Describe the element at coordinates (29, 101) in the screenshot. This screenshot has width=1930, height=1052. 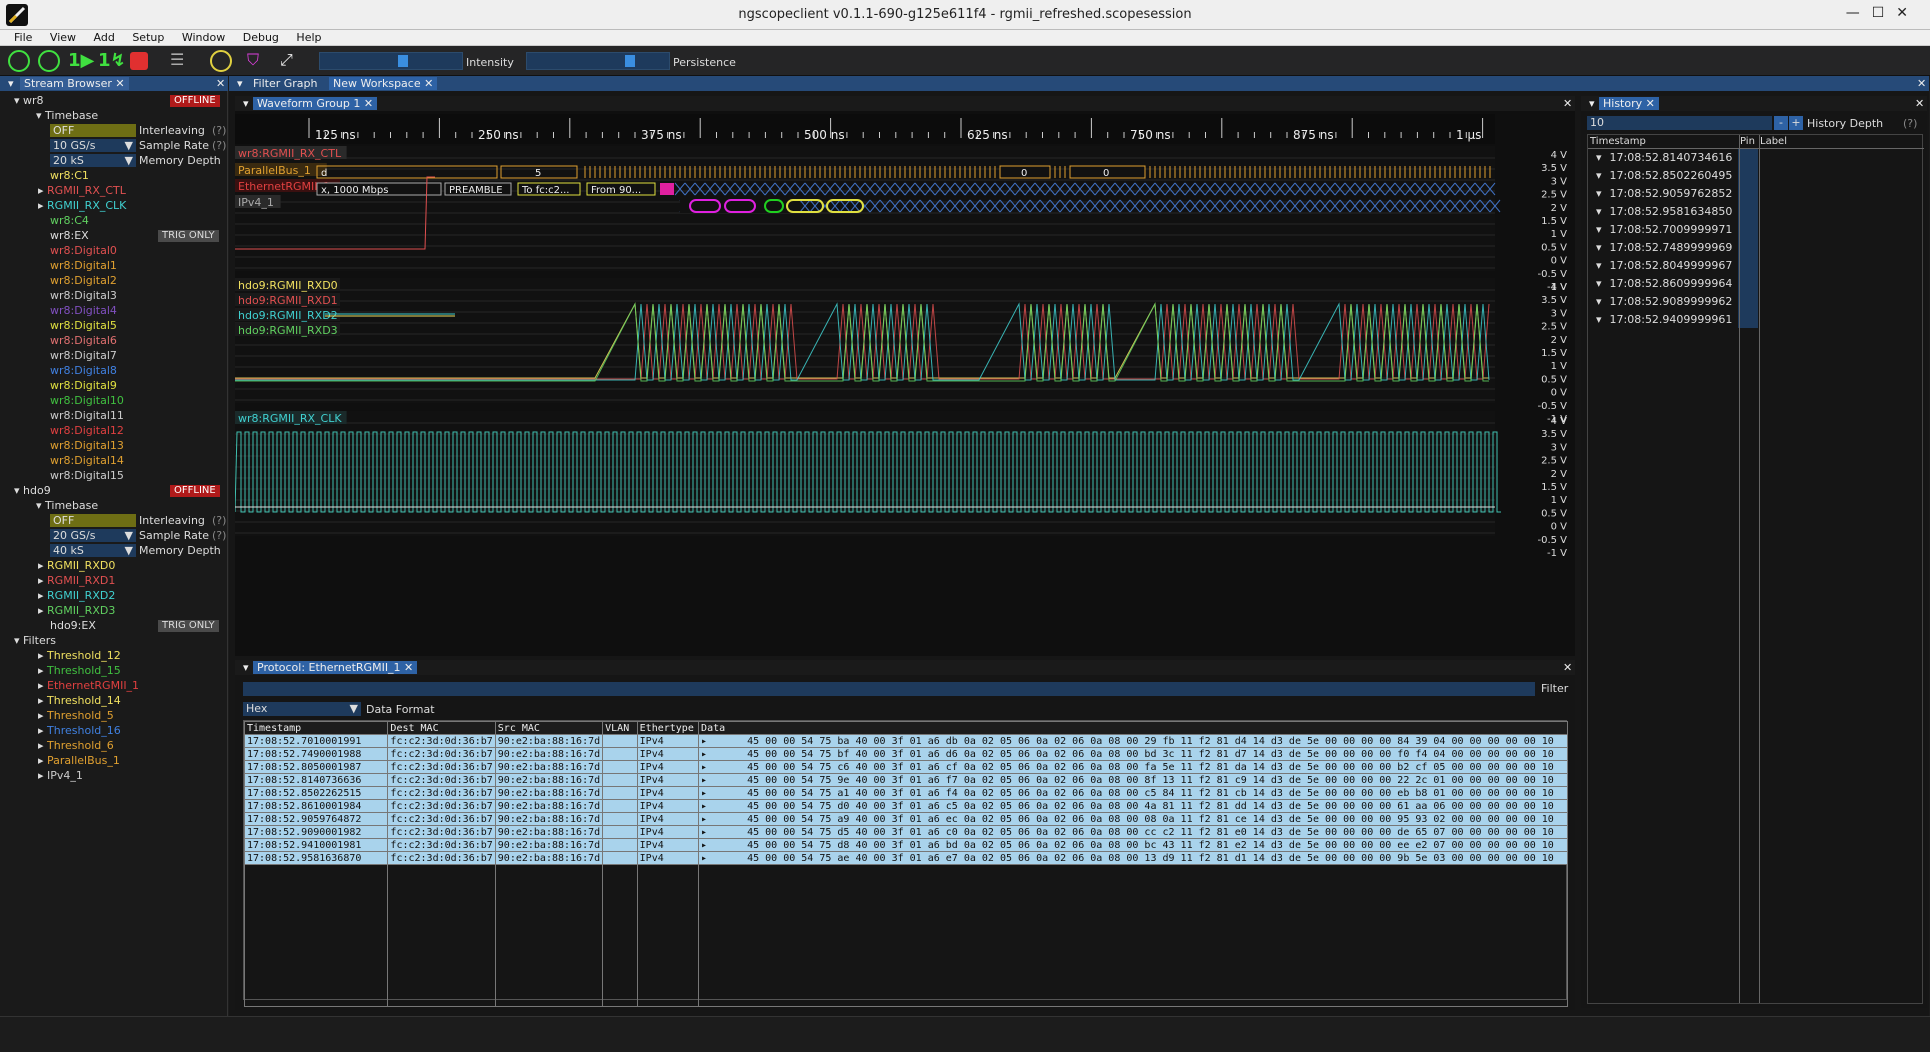
I see `instrument-wr8: ▾ wr8` at that location.